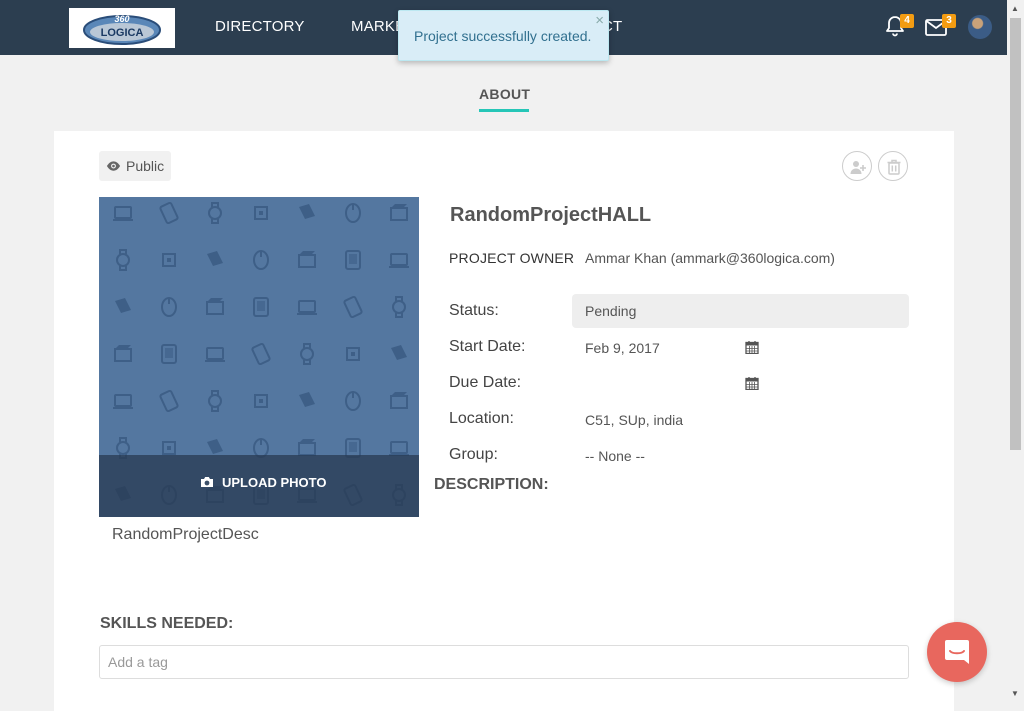  What do you see at coordinates (1015, 8) in the screenshot?
I see `scroll-up-icon: ▲` at bounding box center [1015, 8].